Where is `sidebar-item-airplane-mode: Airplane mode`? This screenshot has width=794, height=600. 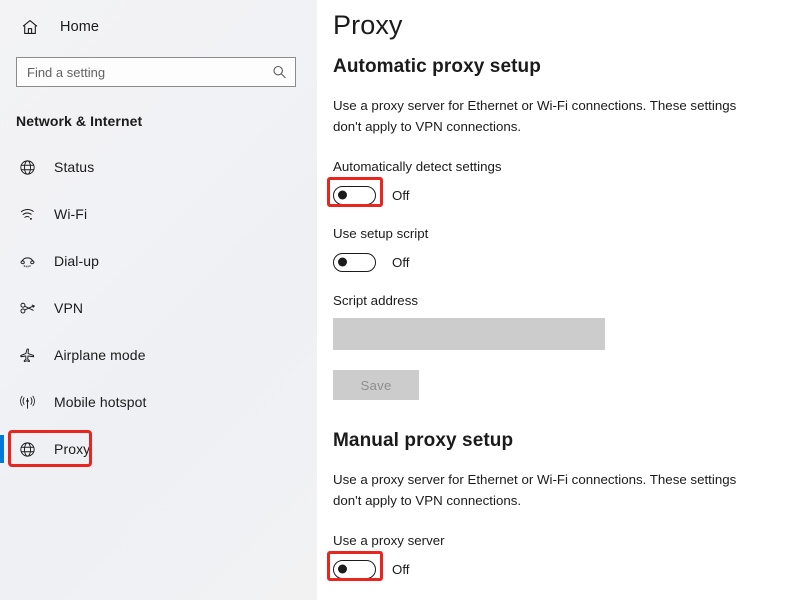 sidebar-item-airplane-mode: Airplane mode is located at coordinates (158, 355).